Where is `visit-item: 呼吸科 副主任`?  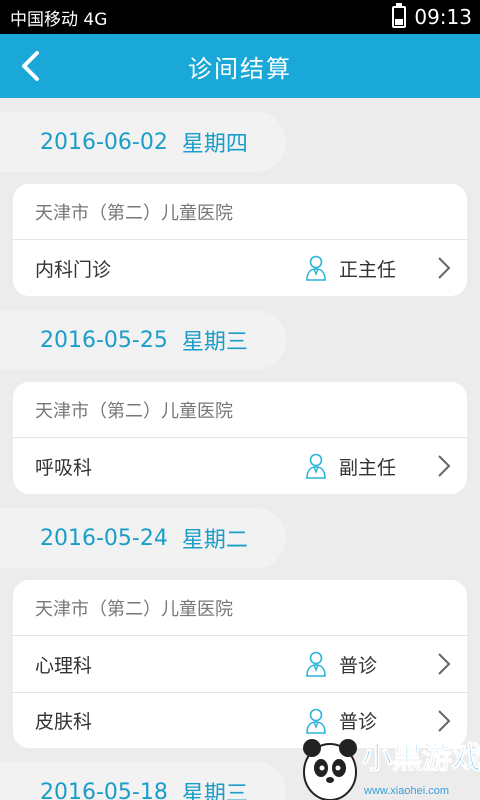
visit-item: 呼吸科 副主任 is located at coordinates (240, 466).